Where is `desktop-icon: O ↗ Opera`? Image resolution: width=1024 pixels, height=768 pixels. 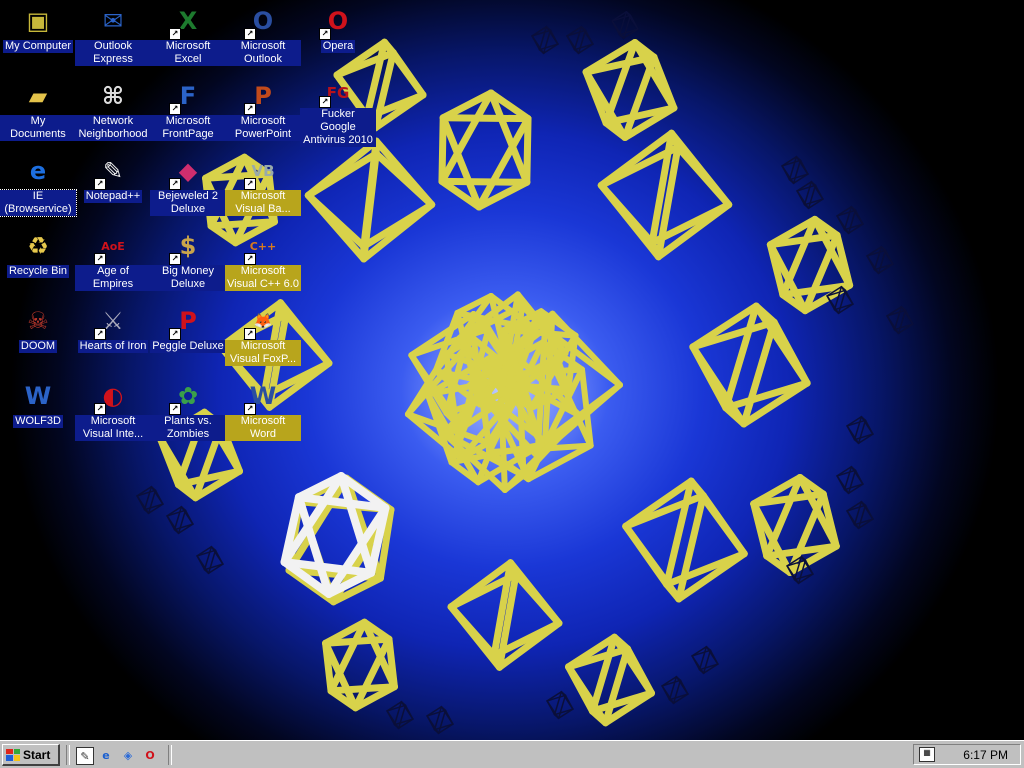
desktop-icon: O ↗ Opera is located at coordinates (338, 37).